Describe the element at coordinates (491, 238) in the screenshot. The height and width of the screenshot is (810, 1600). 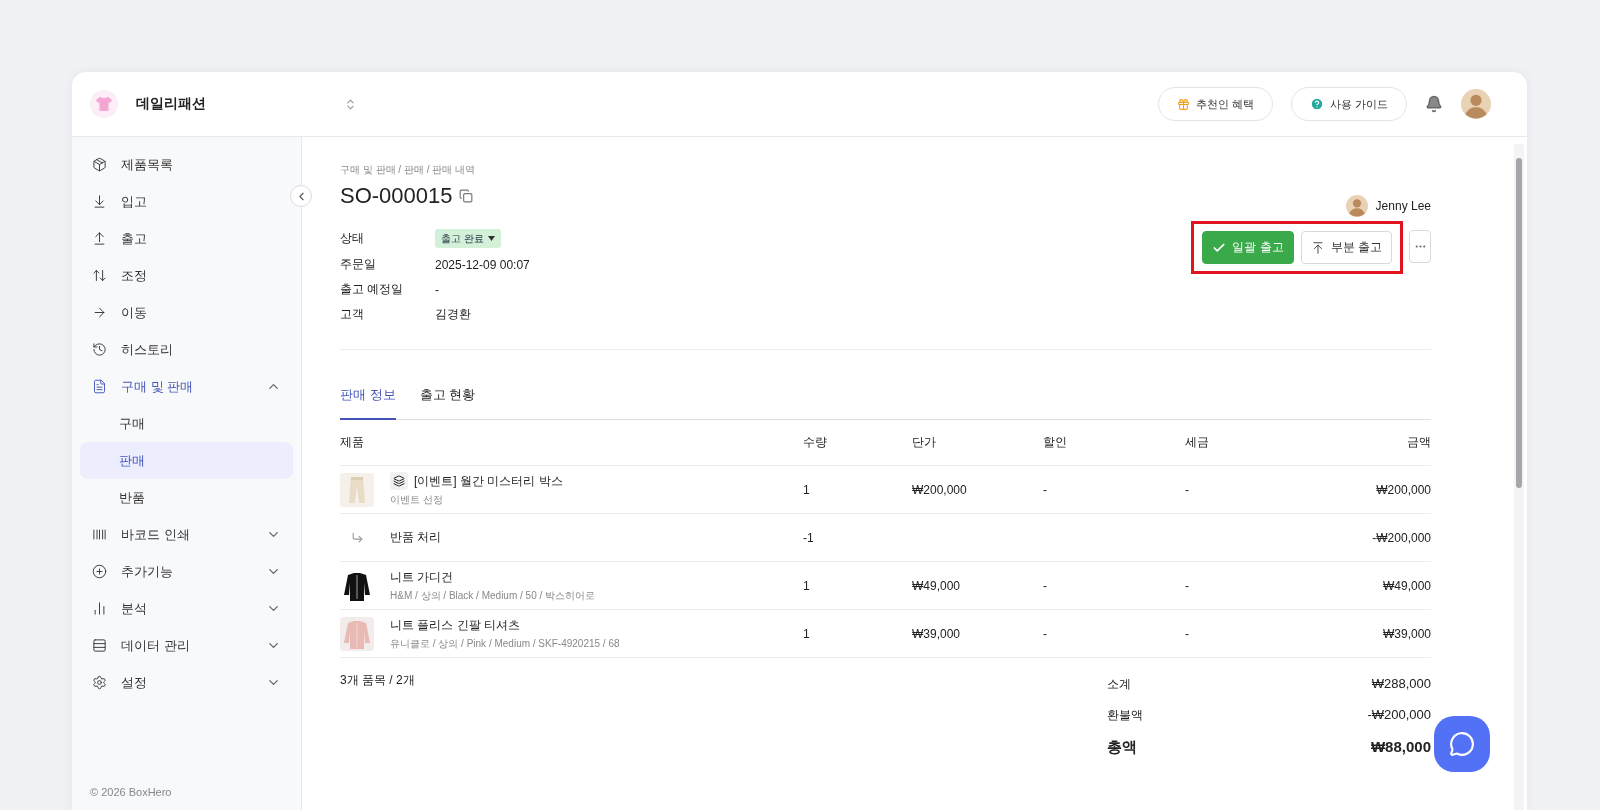
I see `caret-icon` at that location.